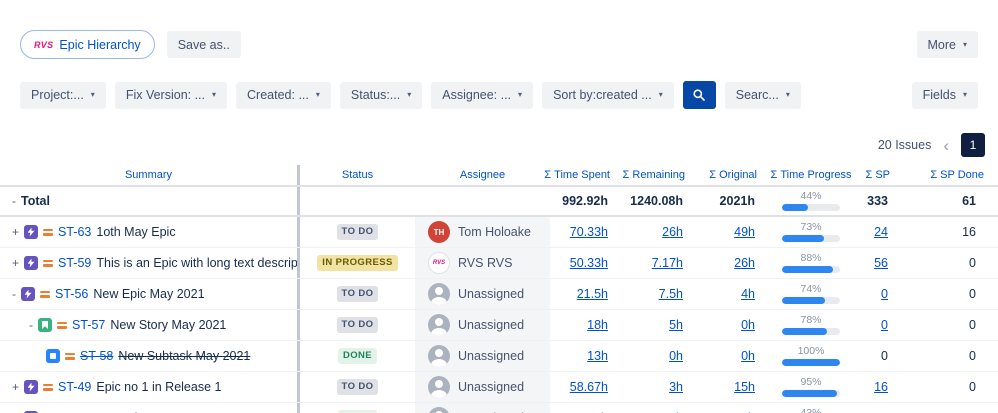 The height and width of the screenshot is (413, 998). I want to click on issue-key: ST-49, so click(74, 387).